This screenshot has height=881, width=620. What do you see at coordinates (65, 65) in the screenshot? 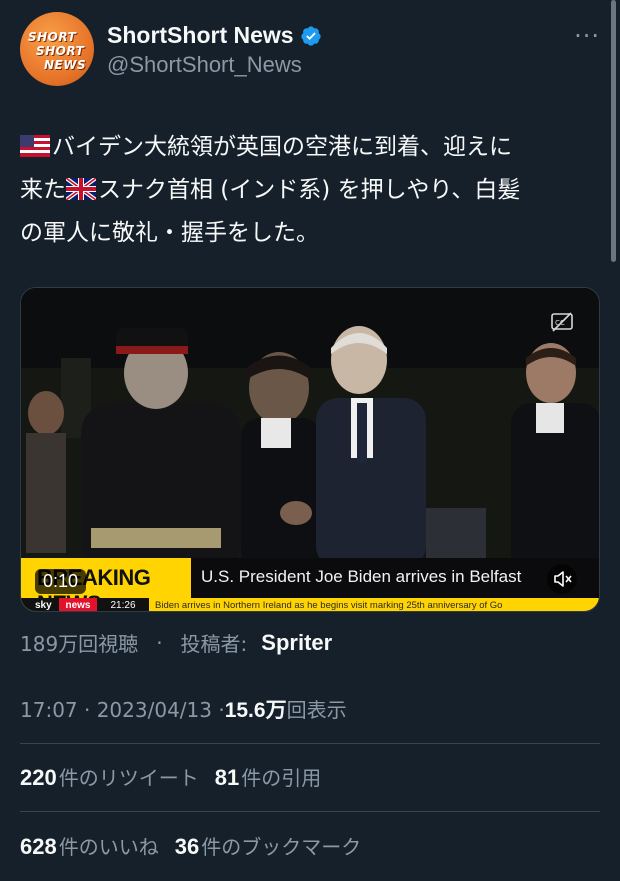
I see `avatar-text-3: NEWS` at bounding box center [65, 65].